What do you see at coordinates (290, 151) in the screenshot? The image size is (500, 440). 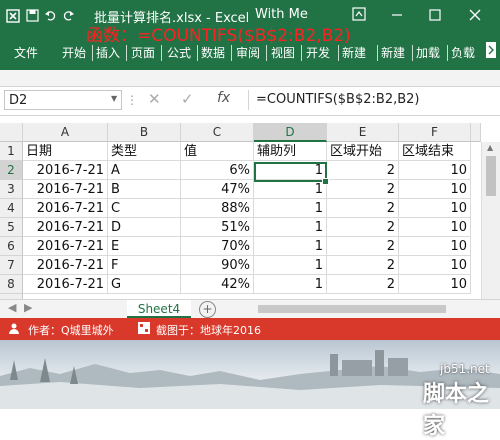 I see `header-cell-helper: 辅助列` at bounding box center [290, 151].